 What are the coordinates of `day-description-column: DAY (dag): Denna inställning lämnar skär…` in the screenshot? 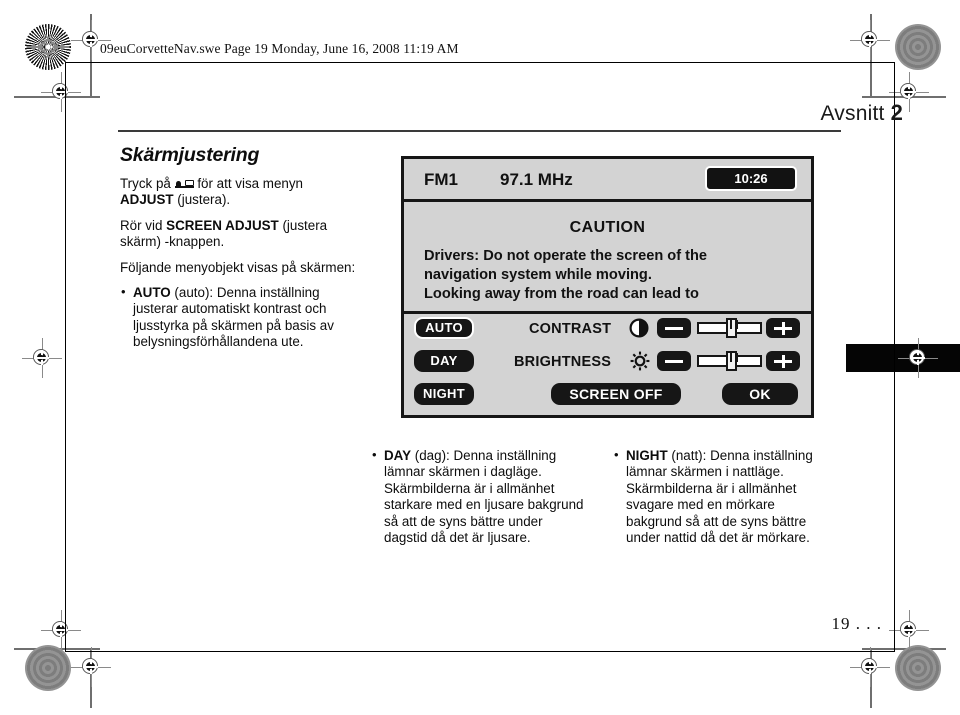 It's located at (480, 496).